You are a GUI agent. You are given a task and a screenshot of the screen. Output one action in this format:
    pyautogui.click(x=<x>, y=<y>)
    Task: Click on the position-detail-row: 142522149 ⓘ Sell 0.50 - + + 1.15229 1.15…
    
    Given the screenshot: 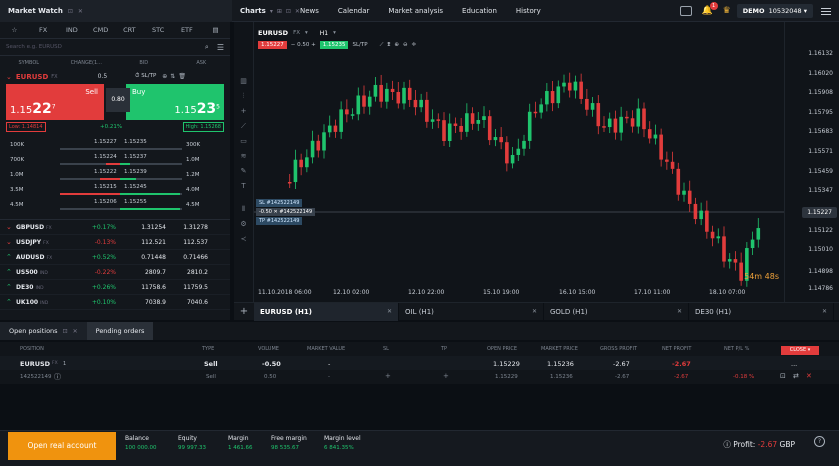 What is the action you would take?
    pyautogui.click(x=419, y=377)
    